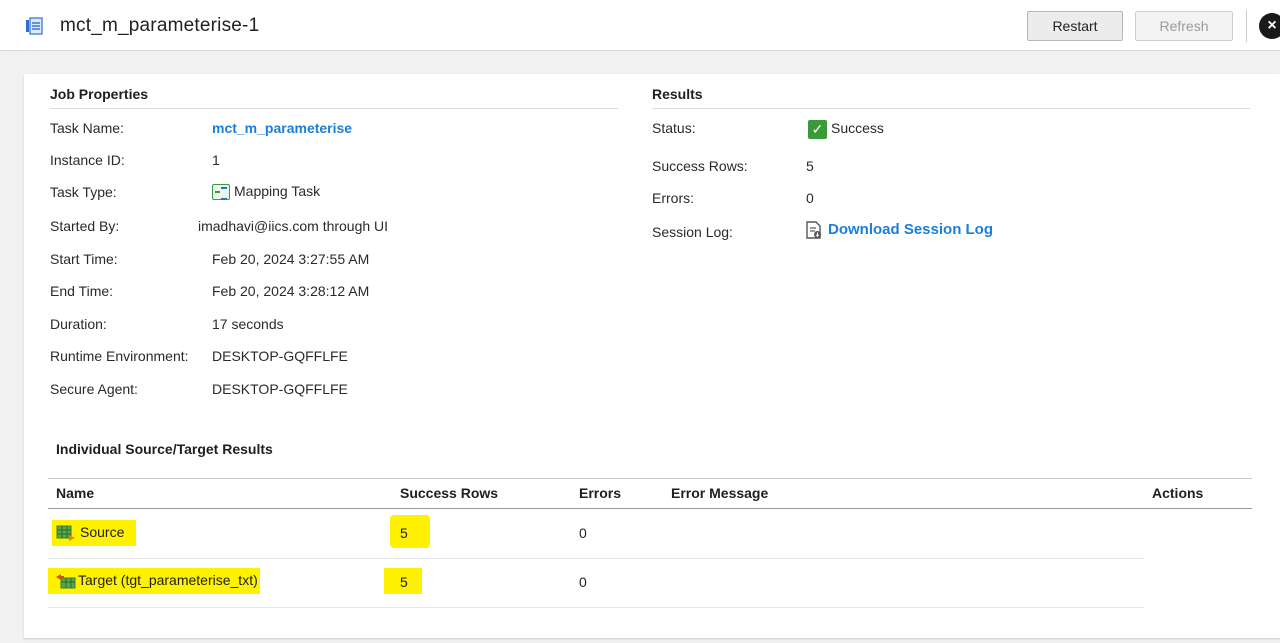 This screenshot has width=1280, height=643. I want to click on status-value: ✓ Success, so click(846, 129).